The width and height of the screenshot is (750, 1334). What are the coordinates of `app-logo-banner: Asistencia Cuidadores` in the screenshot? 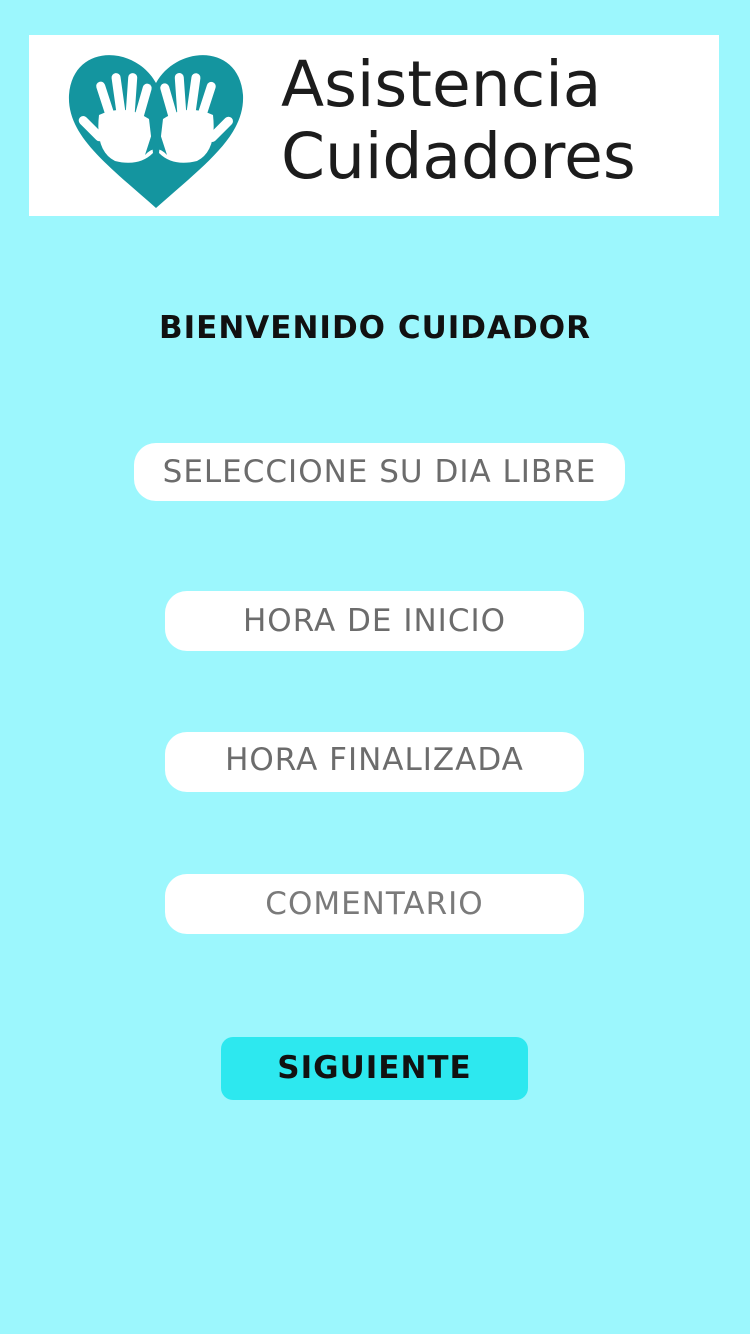 It's located at (374, 125).